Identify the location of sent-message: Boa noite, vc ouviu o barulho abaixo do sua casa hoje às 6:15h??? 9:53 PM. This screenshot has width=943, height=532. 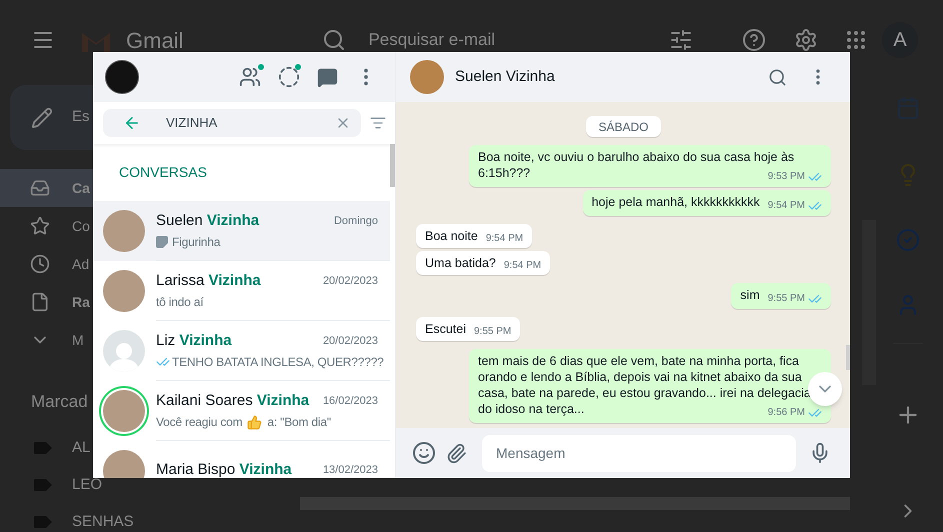
(650, 166).